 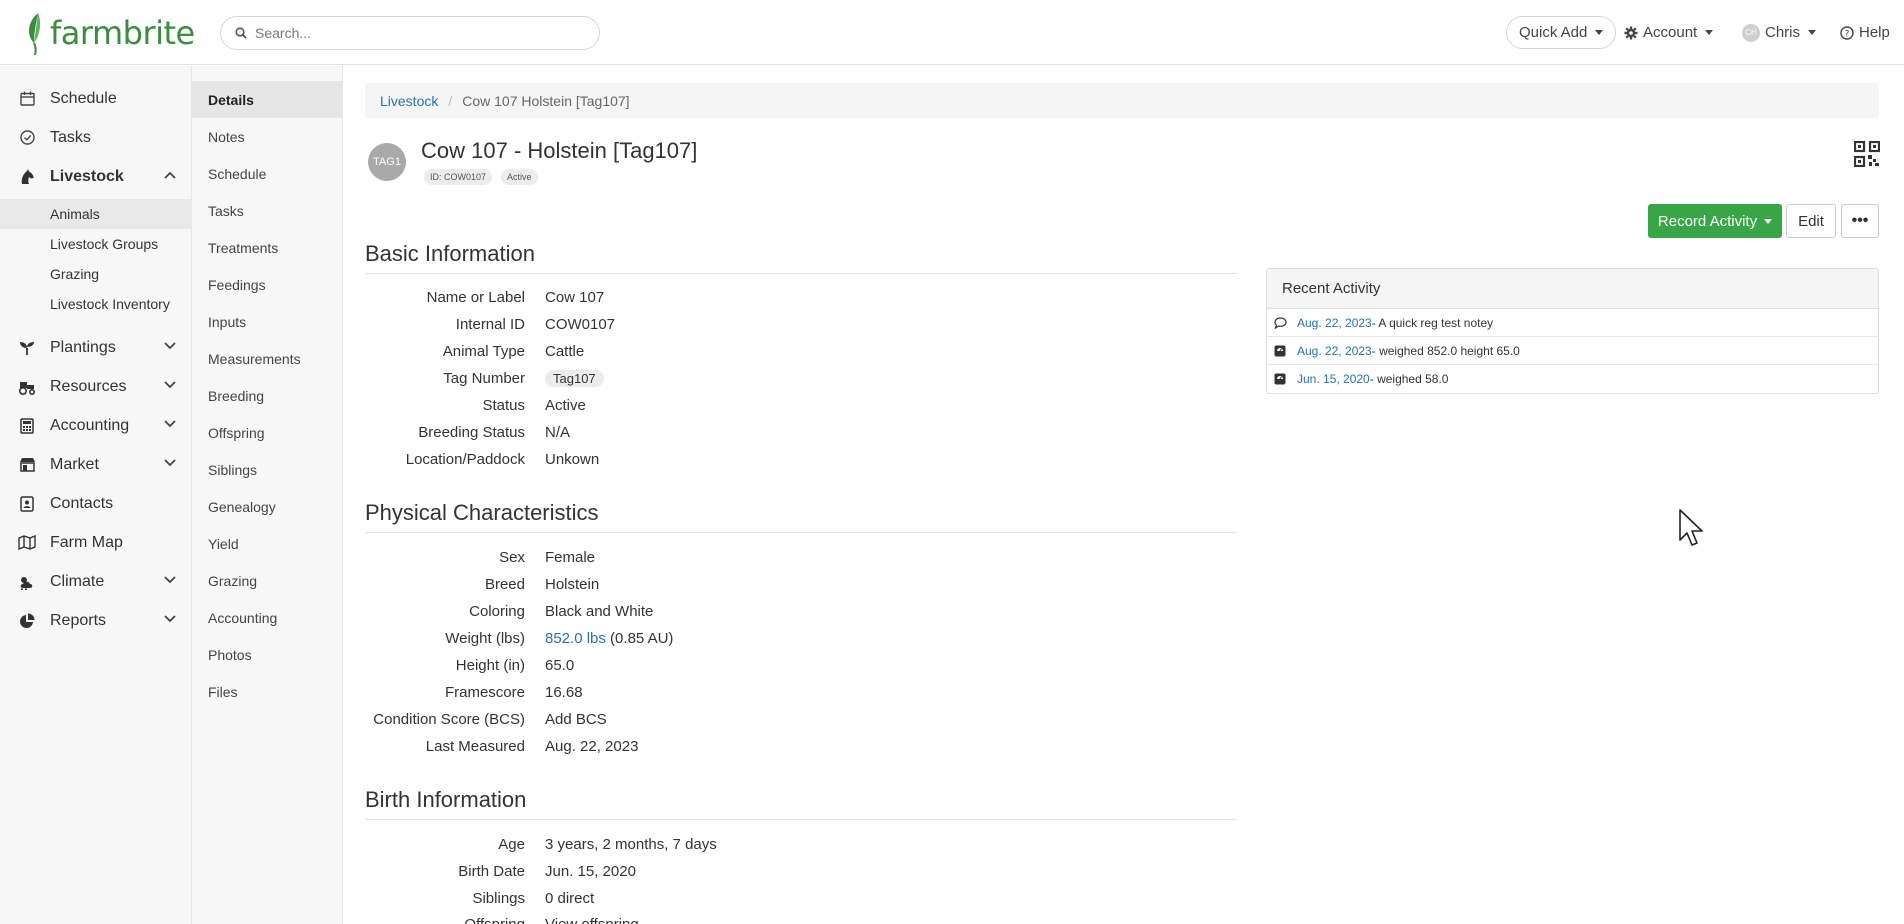 I want to click on weight-link: 852.0 lbs, so click(x=575, y=638).